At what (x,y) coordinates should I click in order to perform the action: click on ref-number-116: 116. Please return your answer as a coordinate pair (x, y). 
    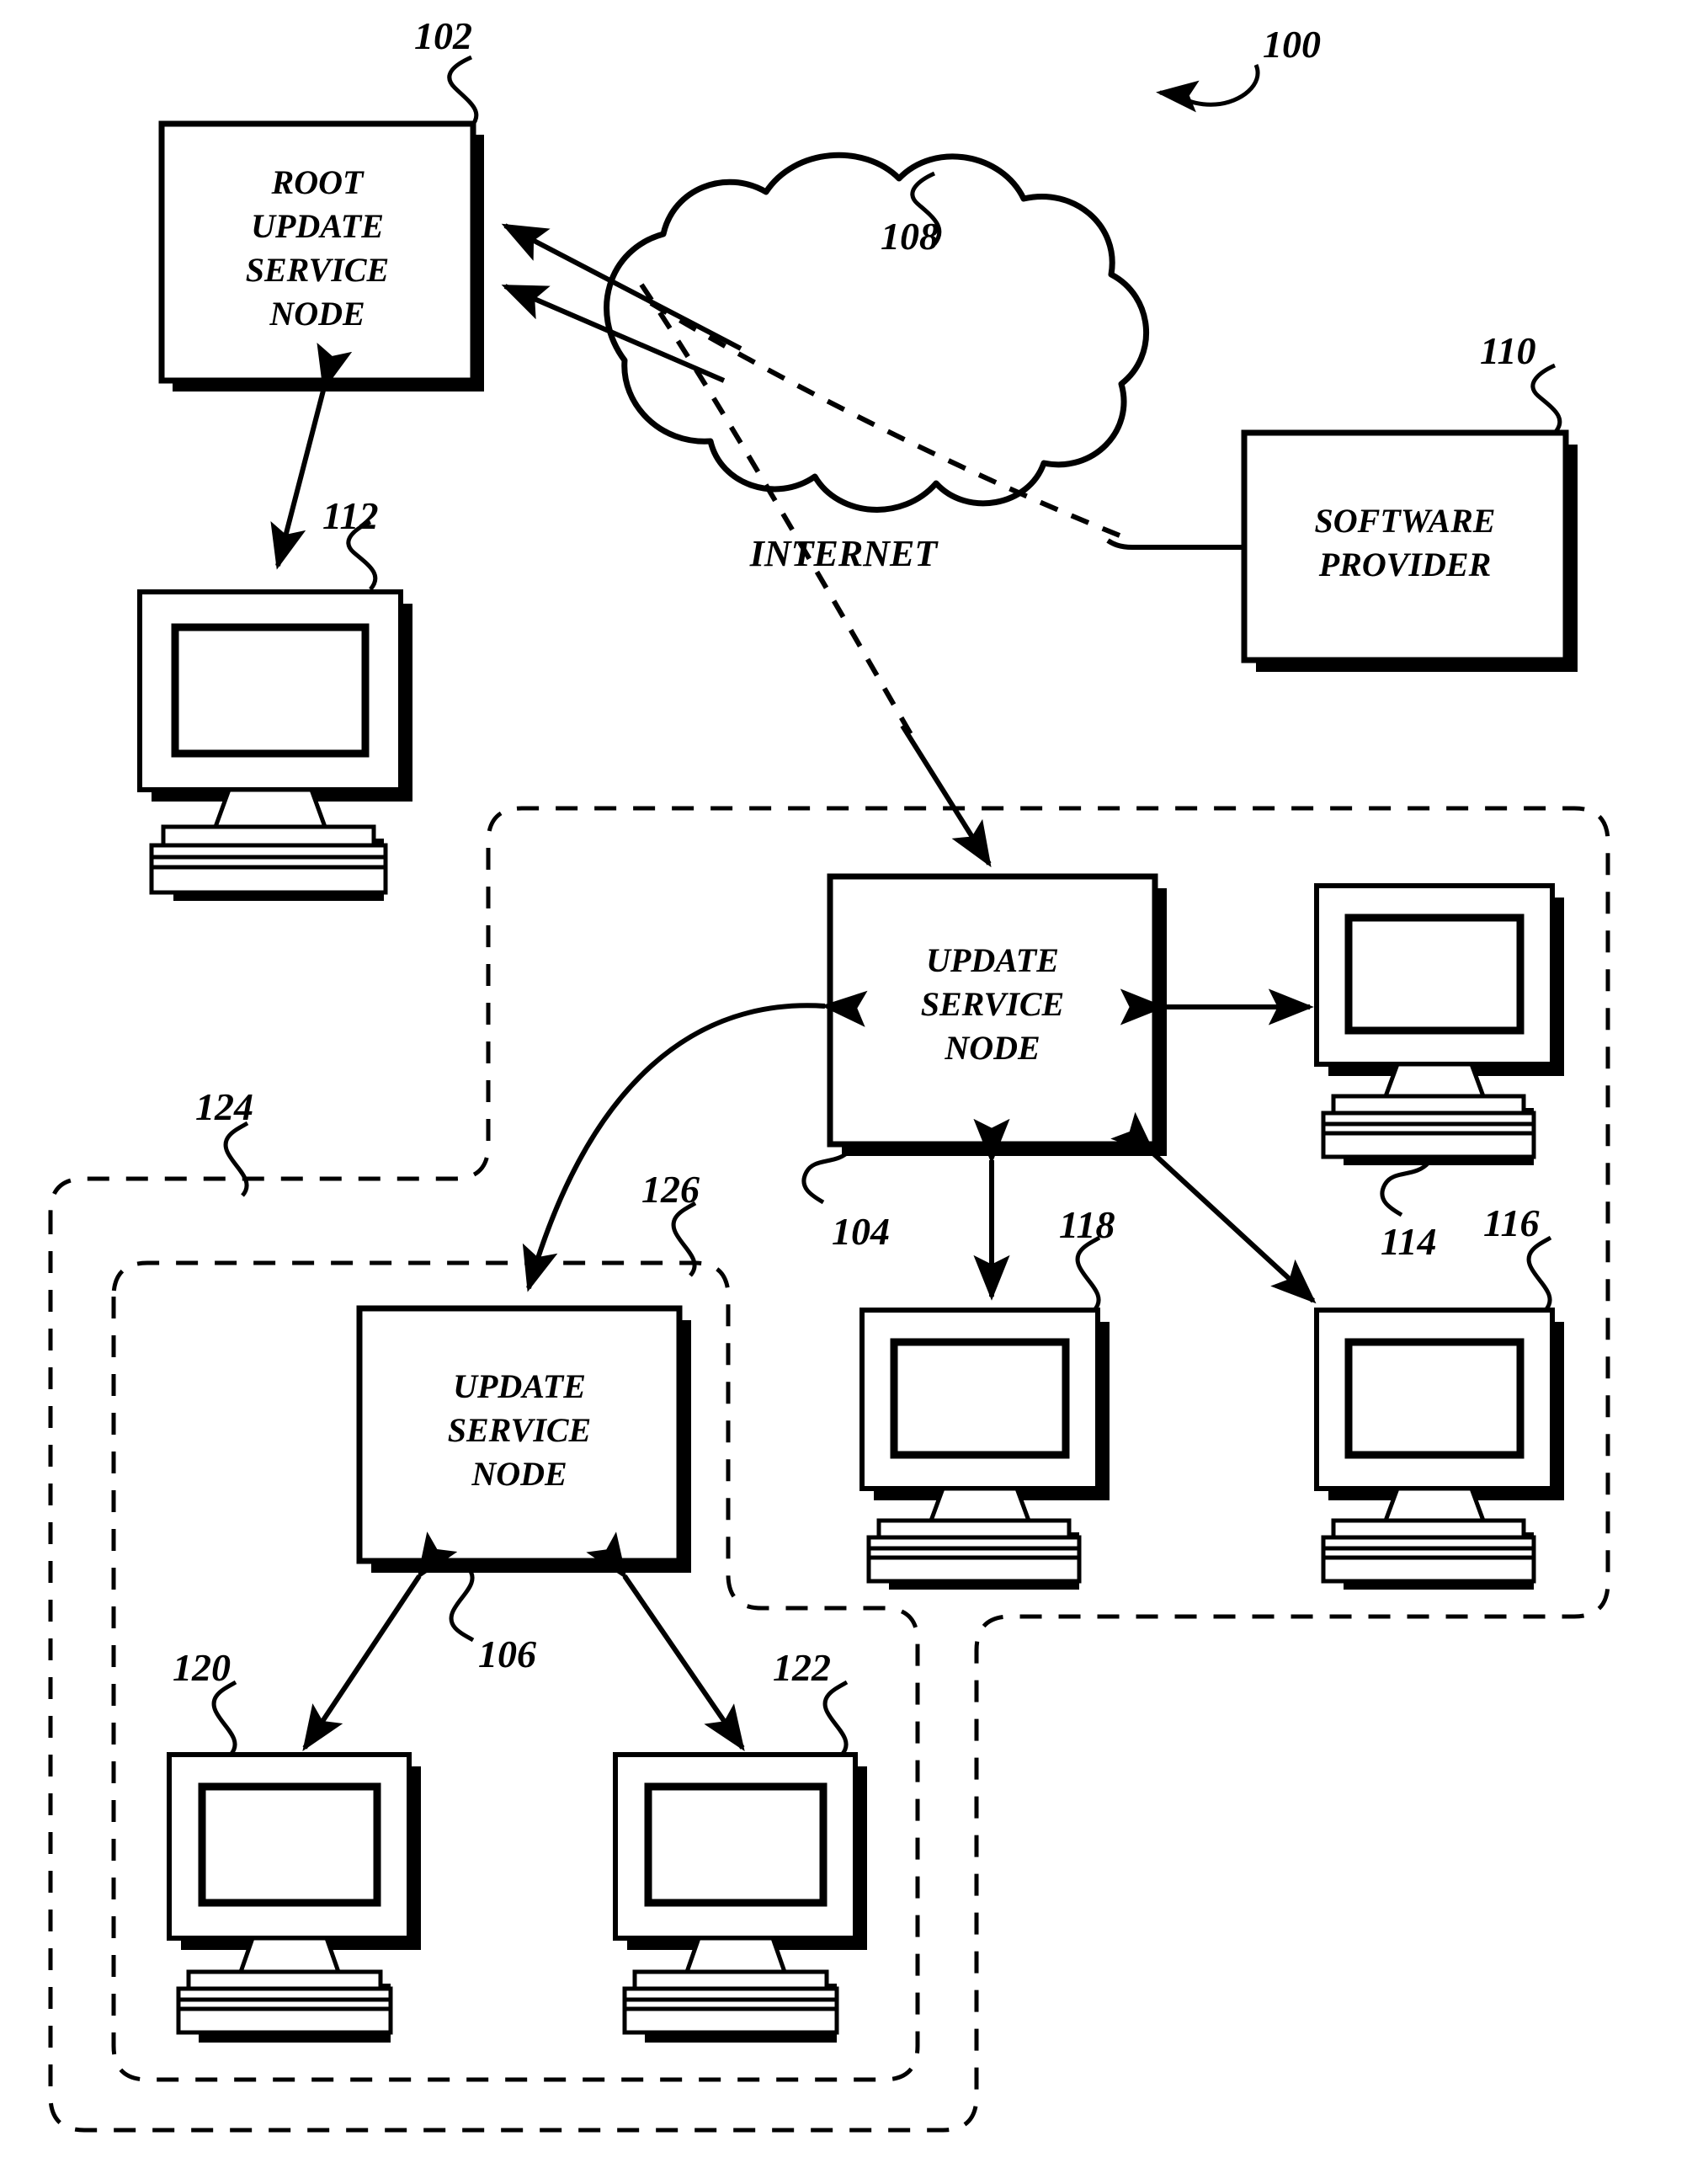
    Looking at the image, I should click on (1511, 1222).